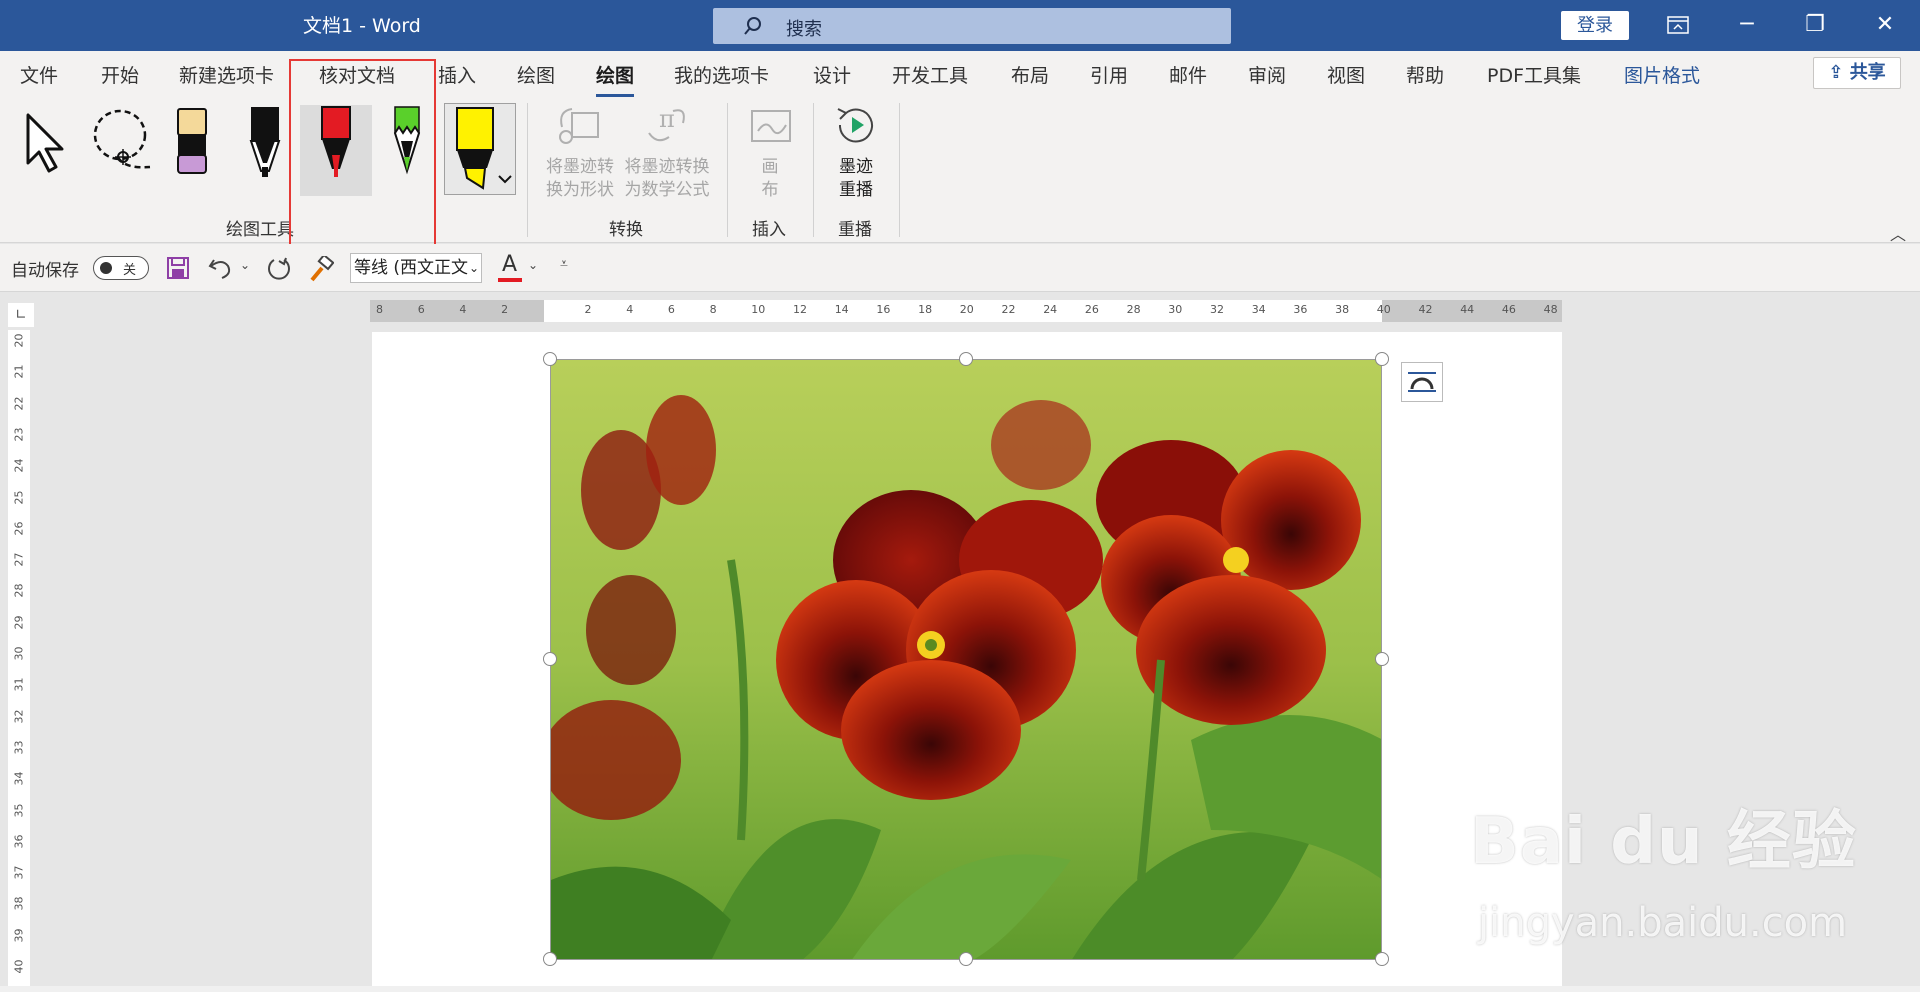 The width and height of the screenshot is (1920, 992). I want to click on ruler-tick-label: 39, so click(19, 935).